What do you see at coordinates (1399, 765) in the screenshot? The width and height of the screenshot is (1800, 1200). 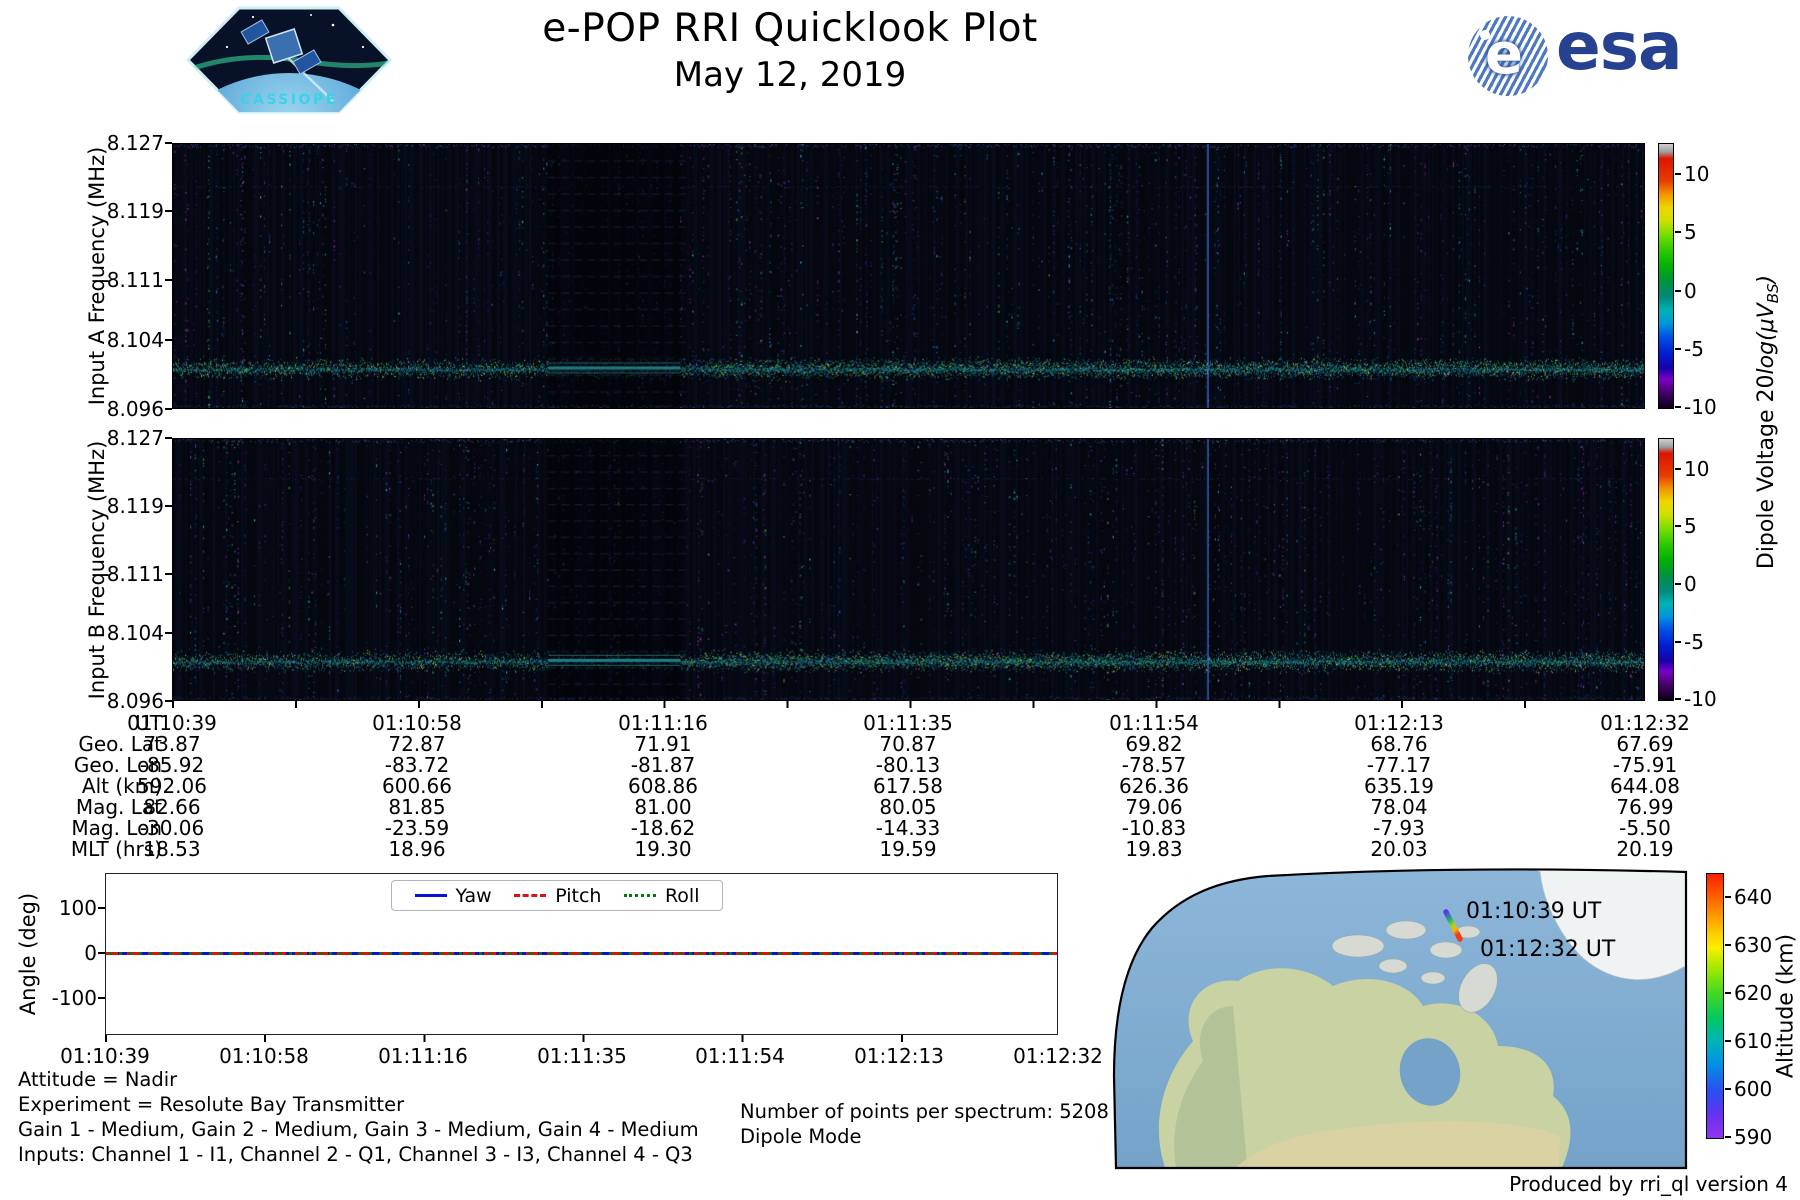 I see `cell: -77.17` at bounding box center [1399, 765].